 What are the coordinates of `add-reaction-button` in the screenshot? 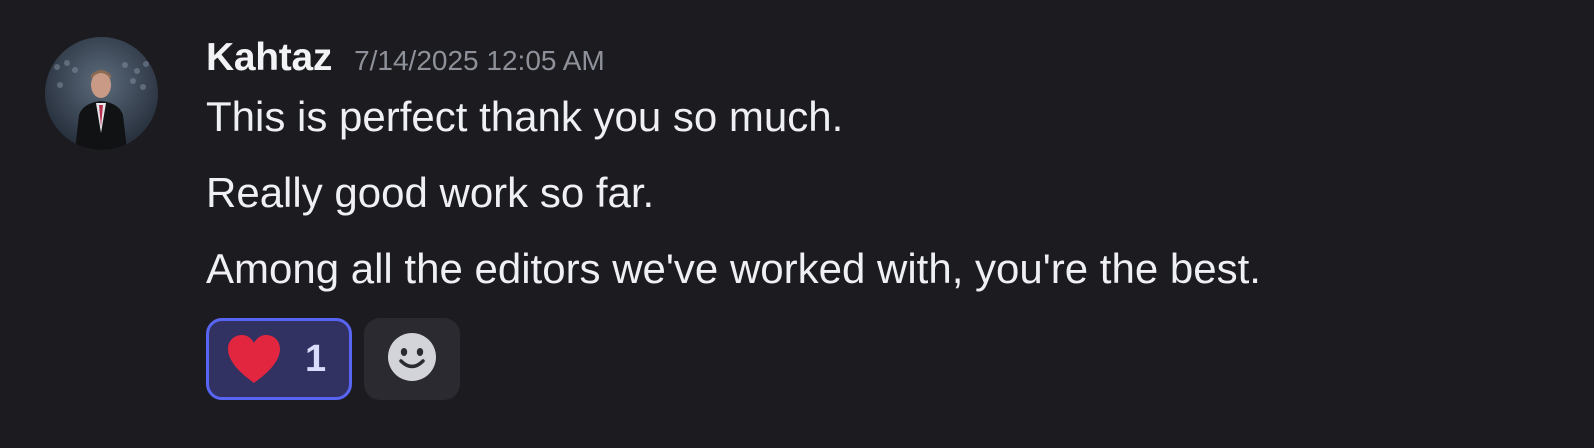 It's located at (412, 359).